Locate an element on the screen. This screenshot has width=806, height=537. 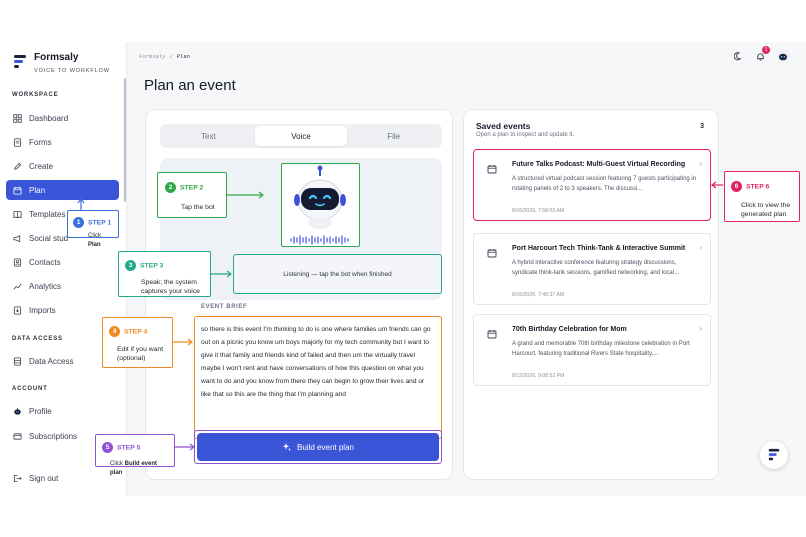
sidebar-item-contacts: Contacts is located at coordinates (62, 262).